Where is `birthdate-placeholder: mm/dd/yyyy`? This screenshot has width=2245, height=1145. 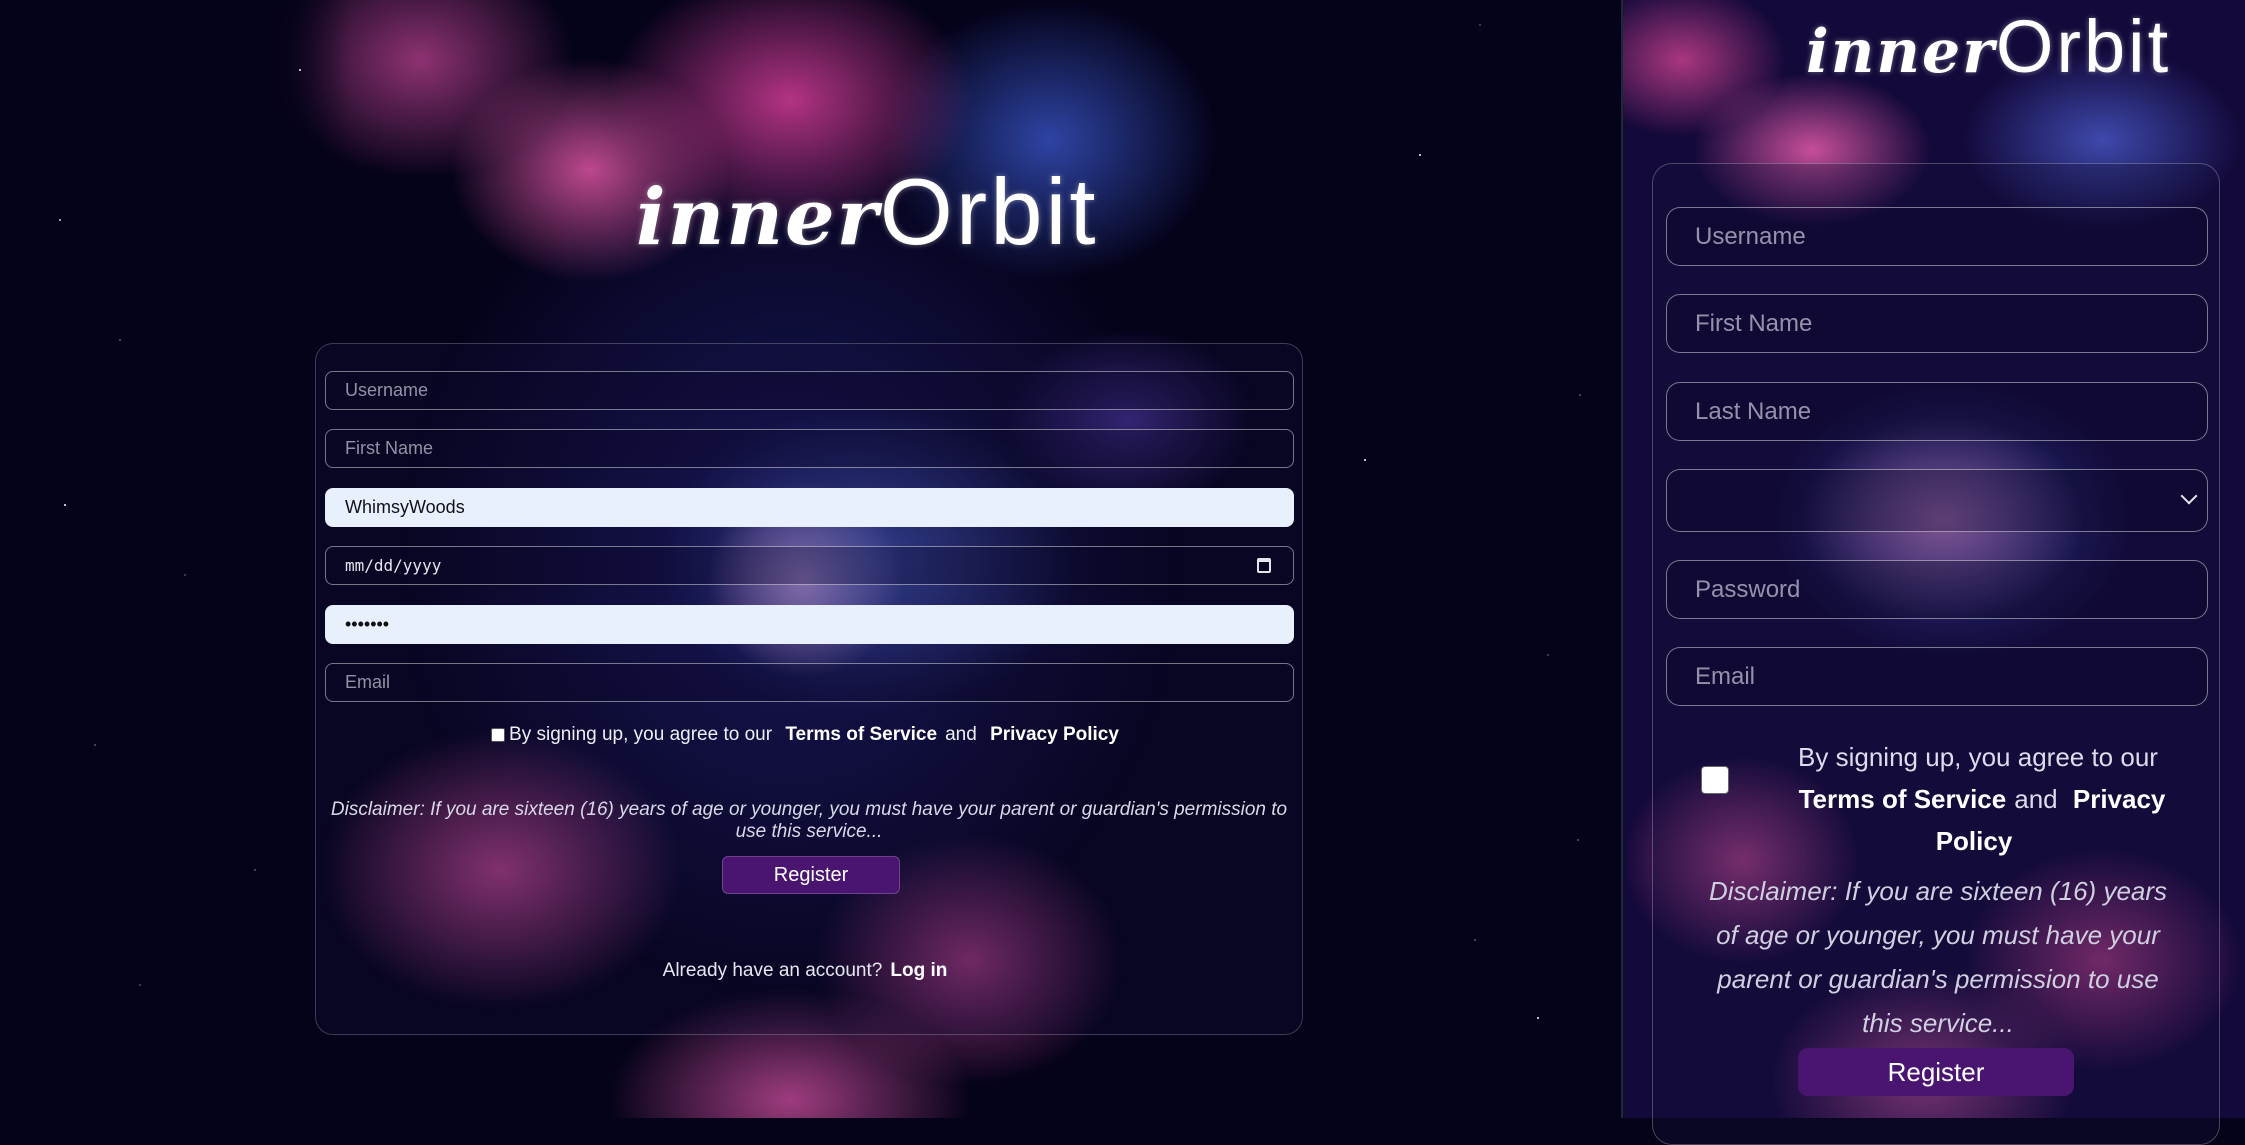
birthdate-placeholder: mm/dd/yyyy is located at coordinates (393, 565).